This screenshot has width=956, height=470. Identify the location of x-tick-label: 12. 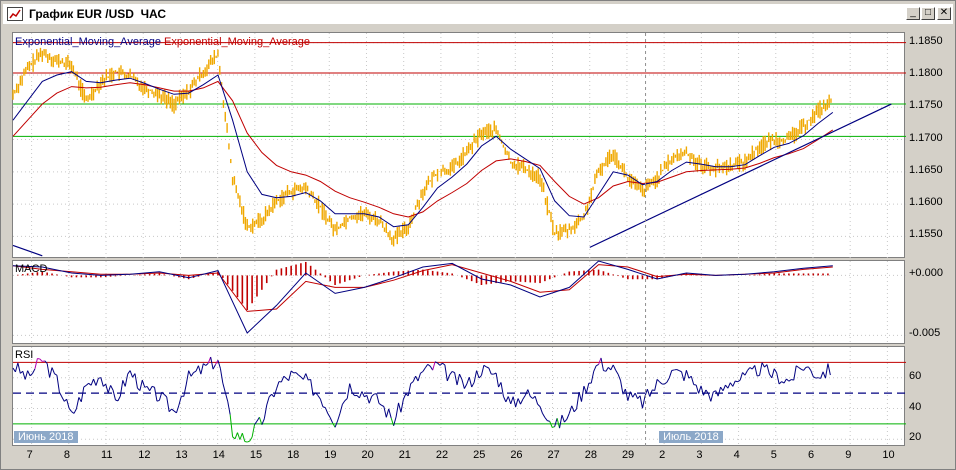
(144, 455).